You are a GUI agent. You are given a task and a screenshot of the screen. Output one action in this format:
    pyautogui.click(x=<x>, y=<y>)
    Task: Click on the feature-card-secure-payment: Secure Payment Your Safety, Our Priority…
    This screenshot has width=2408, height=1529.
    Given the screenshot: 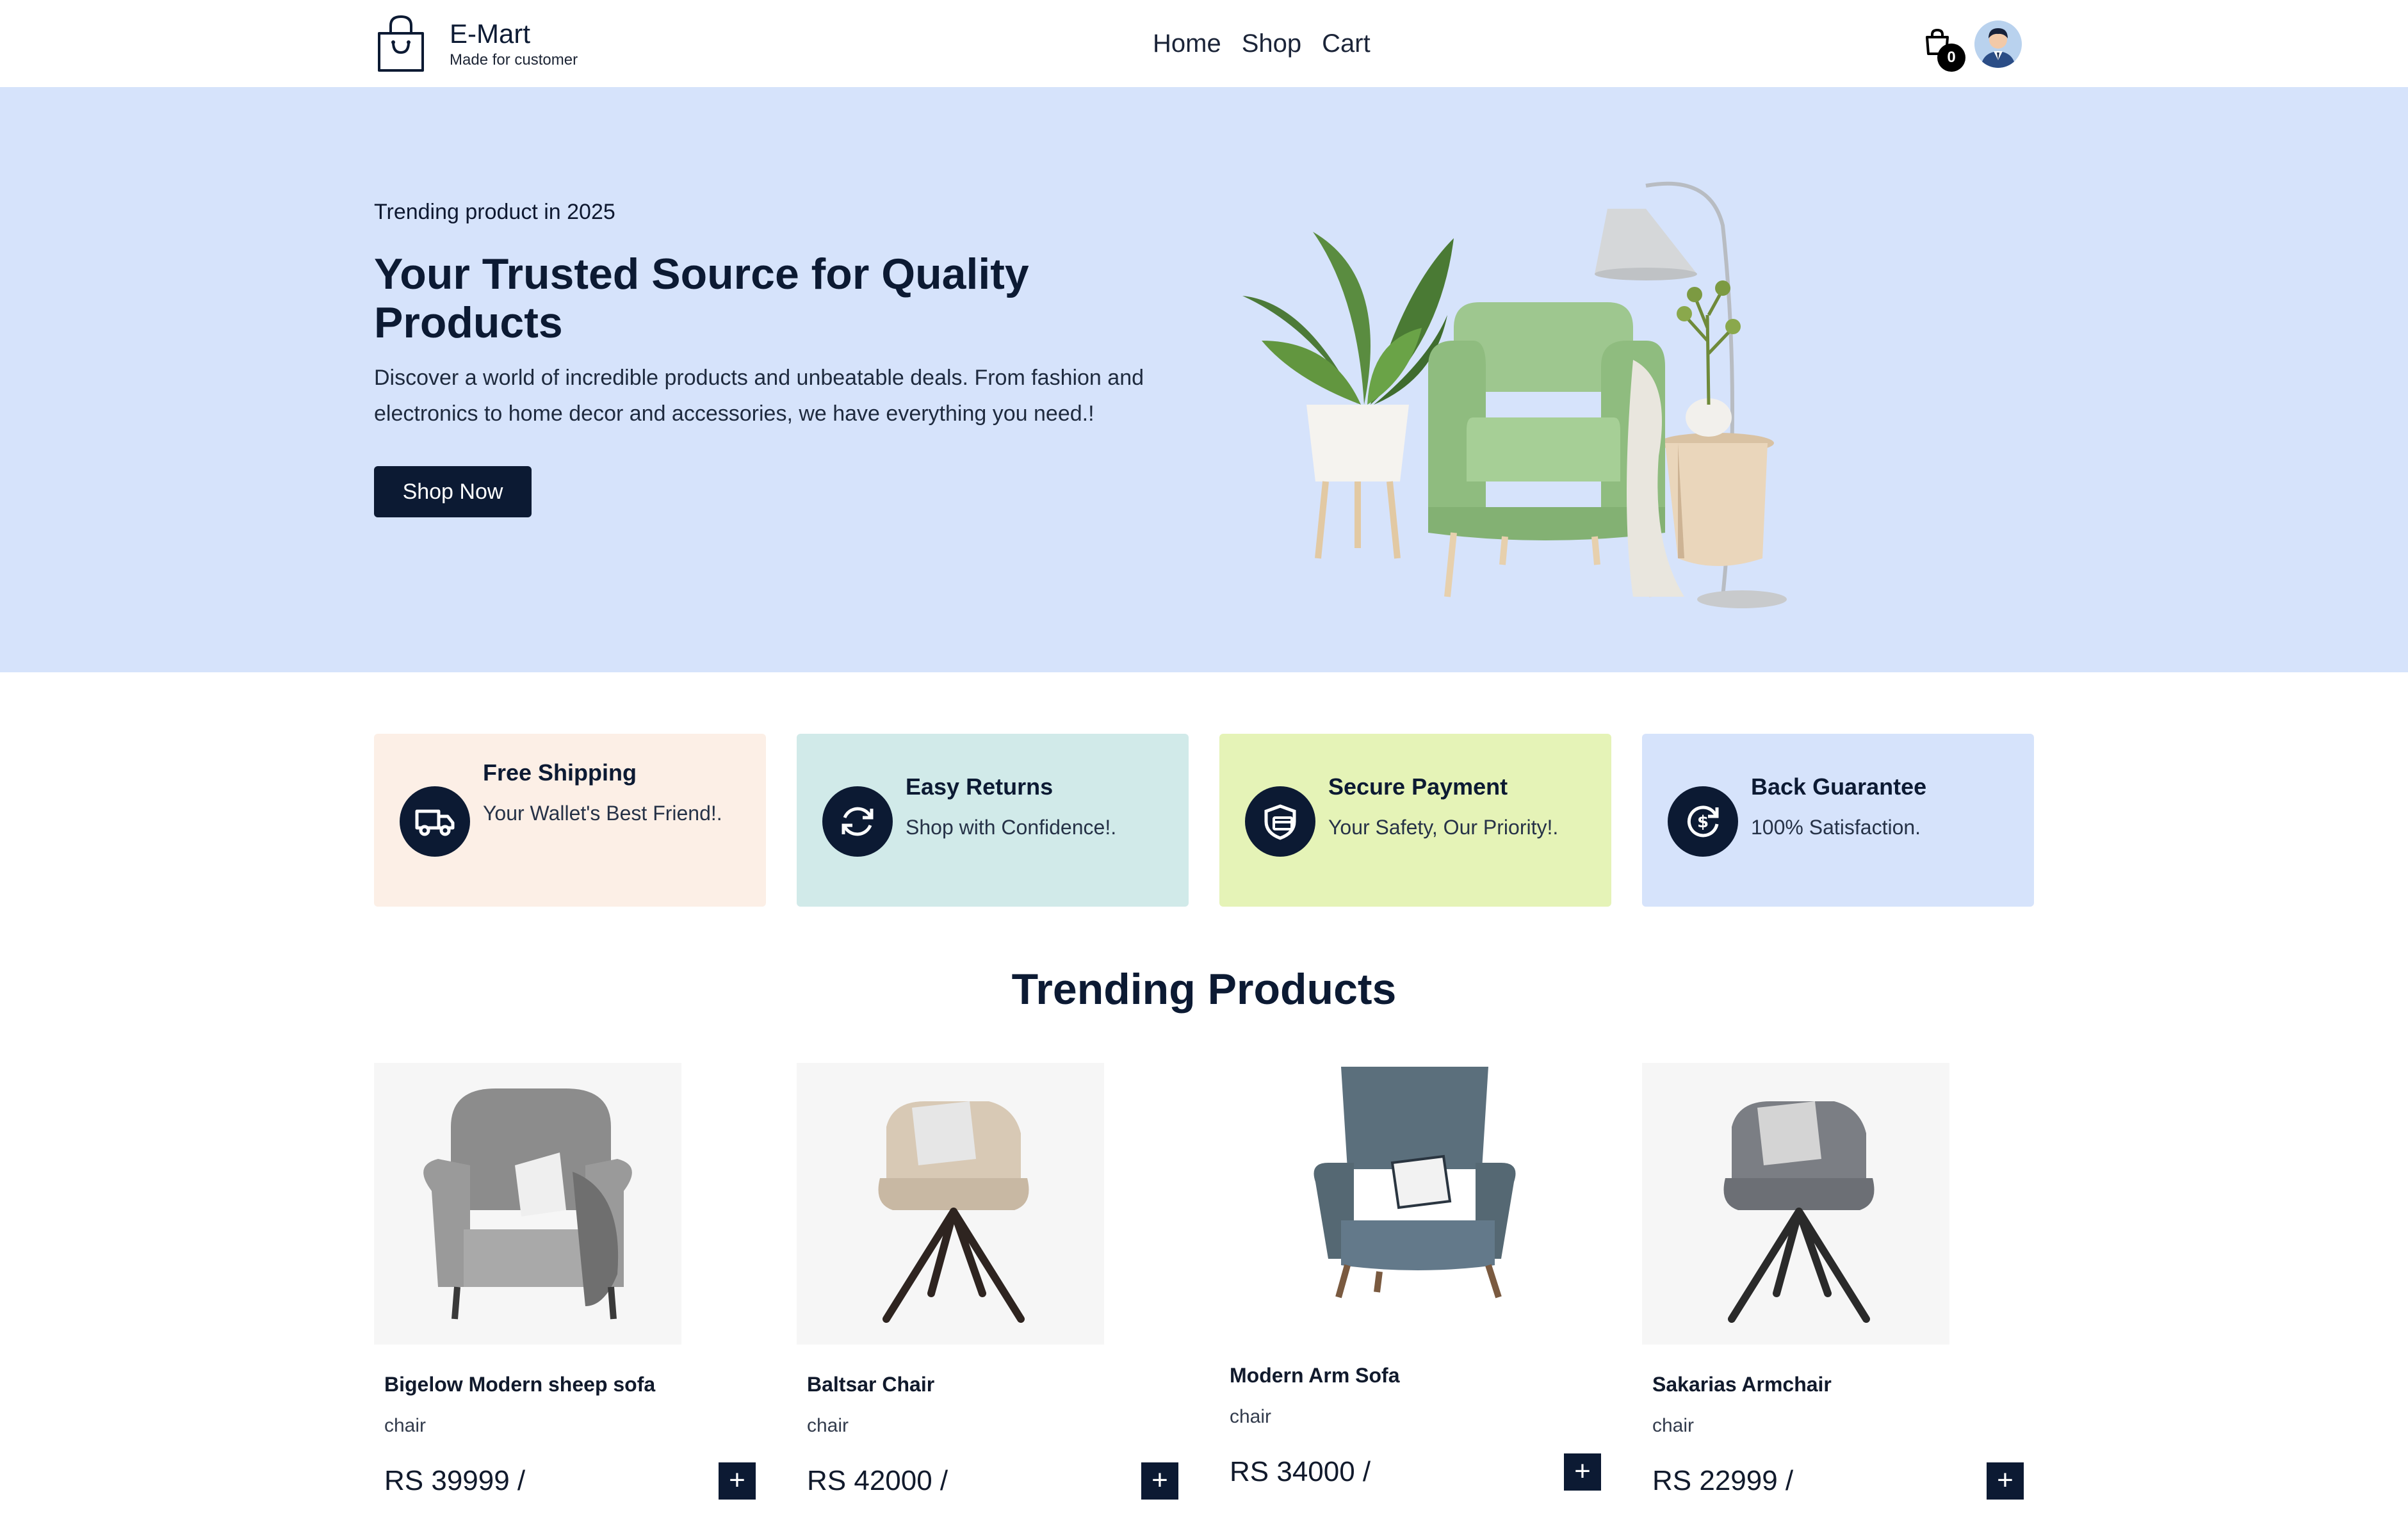 What is the action you would take?
    pyautogui.click(x=1415, y=820)
    